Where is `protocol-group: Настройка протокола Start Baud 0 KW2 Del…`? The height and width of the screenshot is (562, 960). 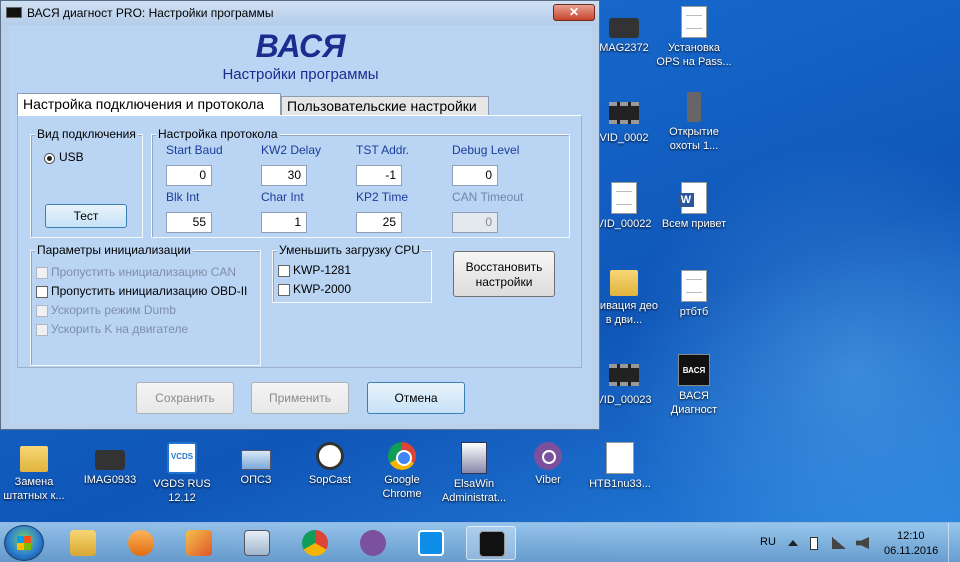
protocol-group: Настройка протокола Start Baud 0 KW2 Del… is located at coordinates (360, 182).